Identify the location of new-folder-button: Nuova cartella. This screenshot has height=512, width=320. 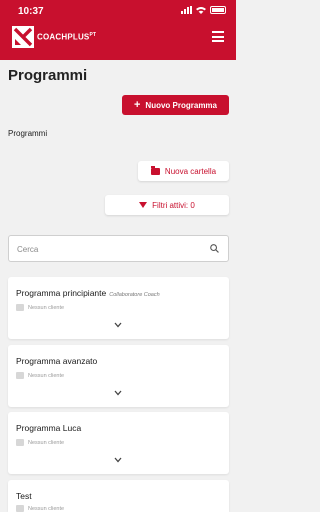
(183, 171).